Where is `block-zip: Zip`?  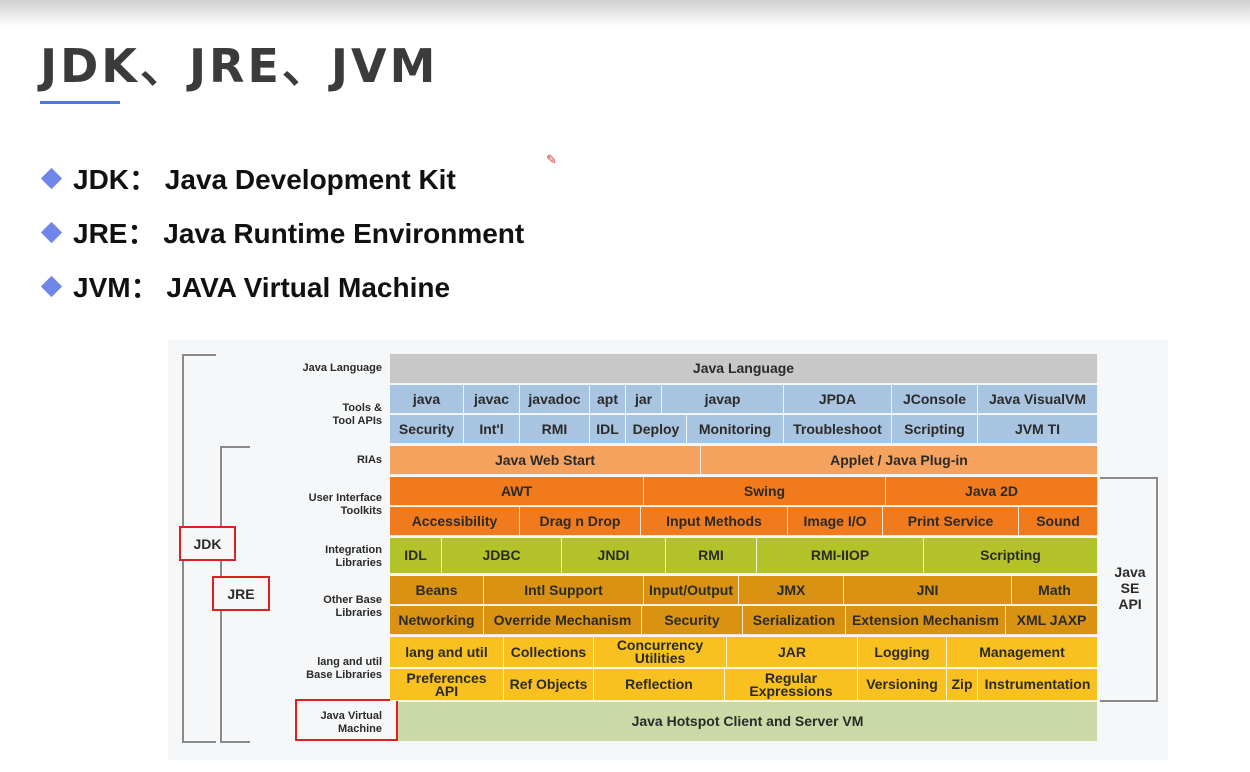
block-zip: Zip is located at coordinates (962, 685).